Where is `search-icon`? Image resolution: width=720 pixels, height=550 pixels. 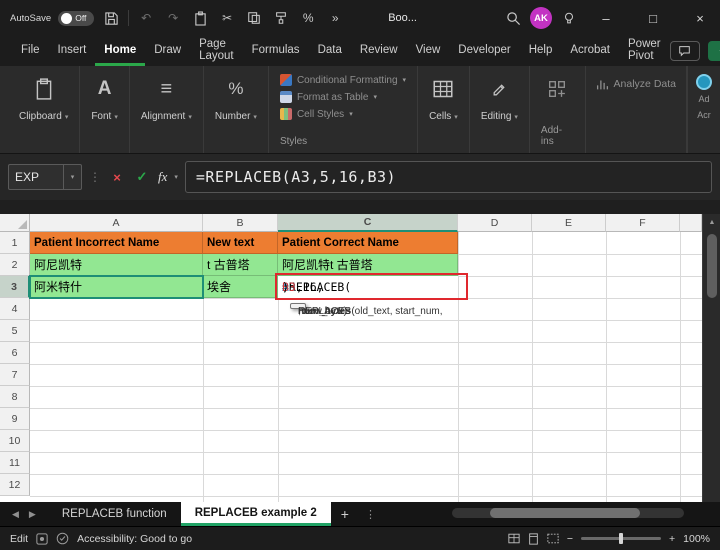
search-icon is located at coordinates (513, 18).